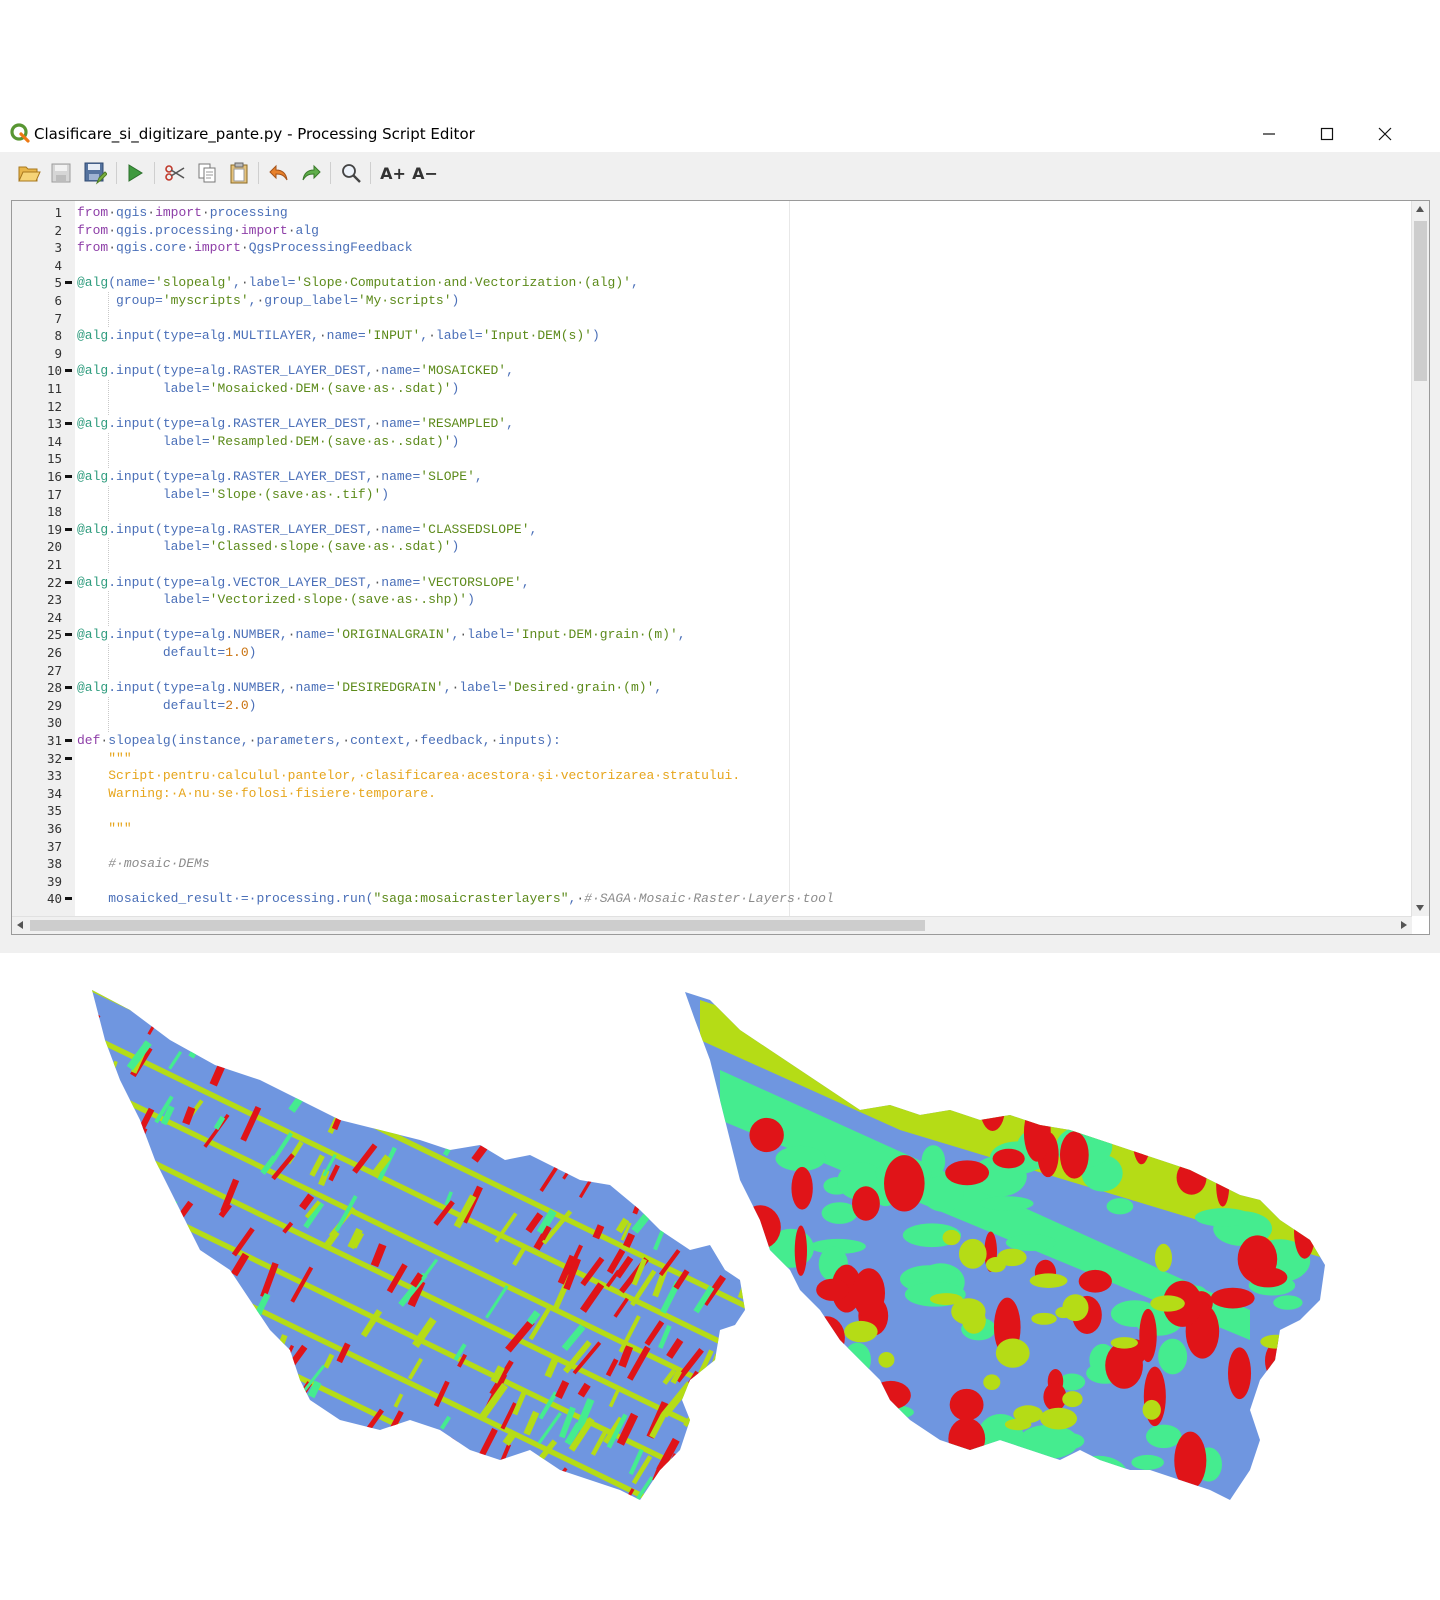 The width and height of the screenshot is (1440, 1600). Describe the element at coordinates (175, 230) in the screenshot. I see `code-token: qgis.processing` at that location.